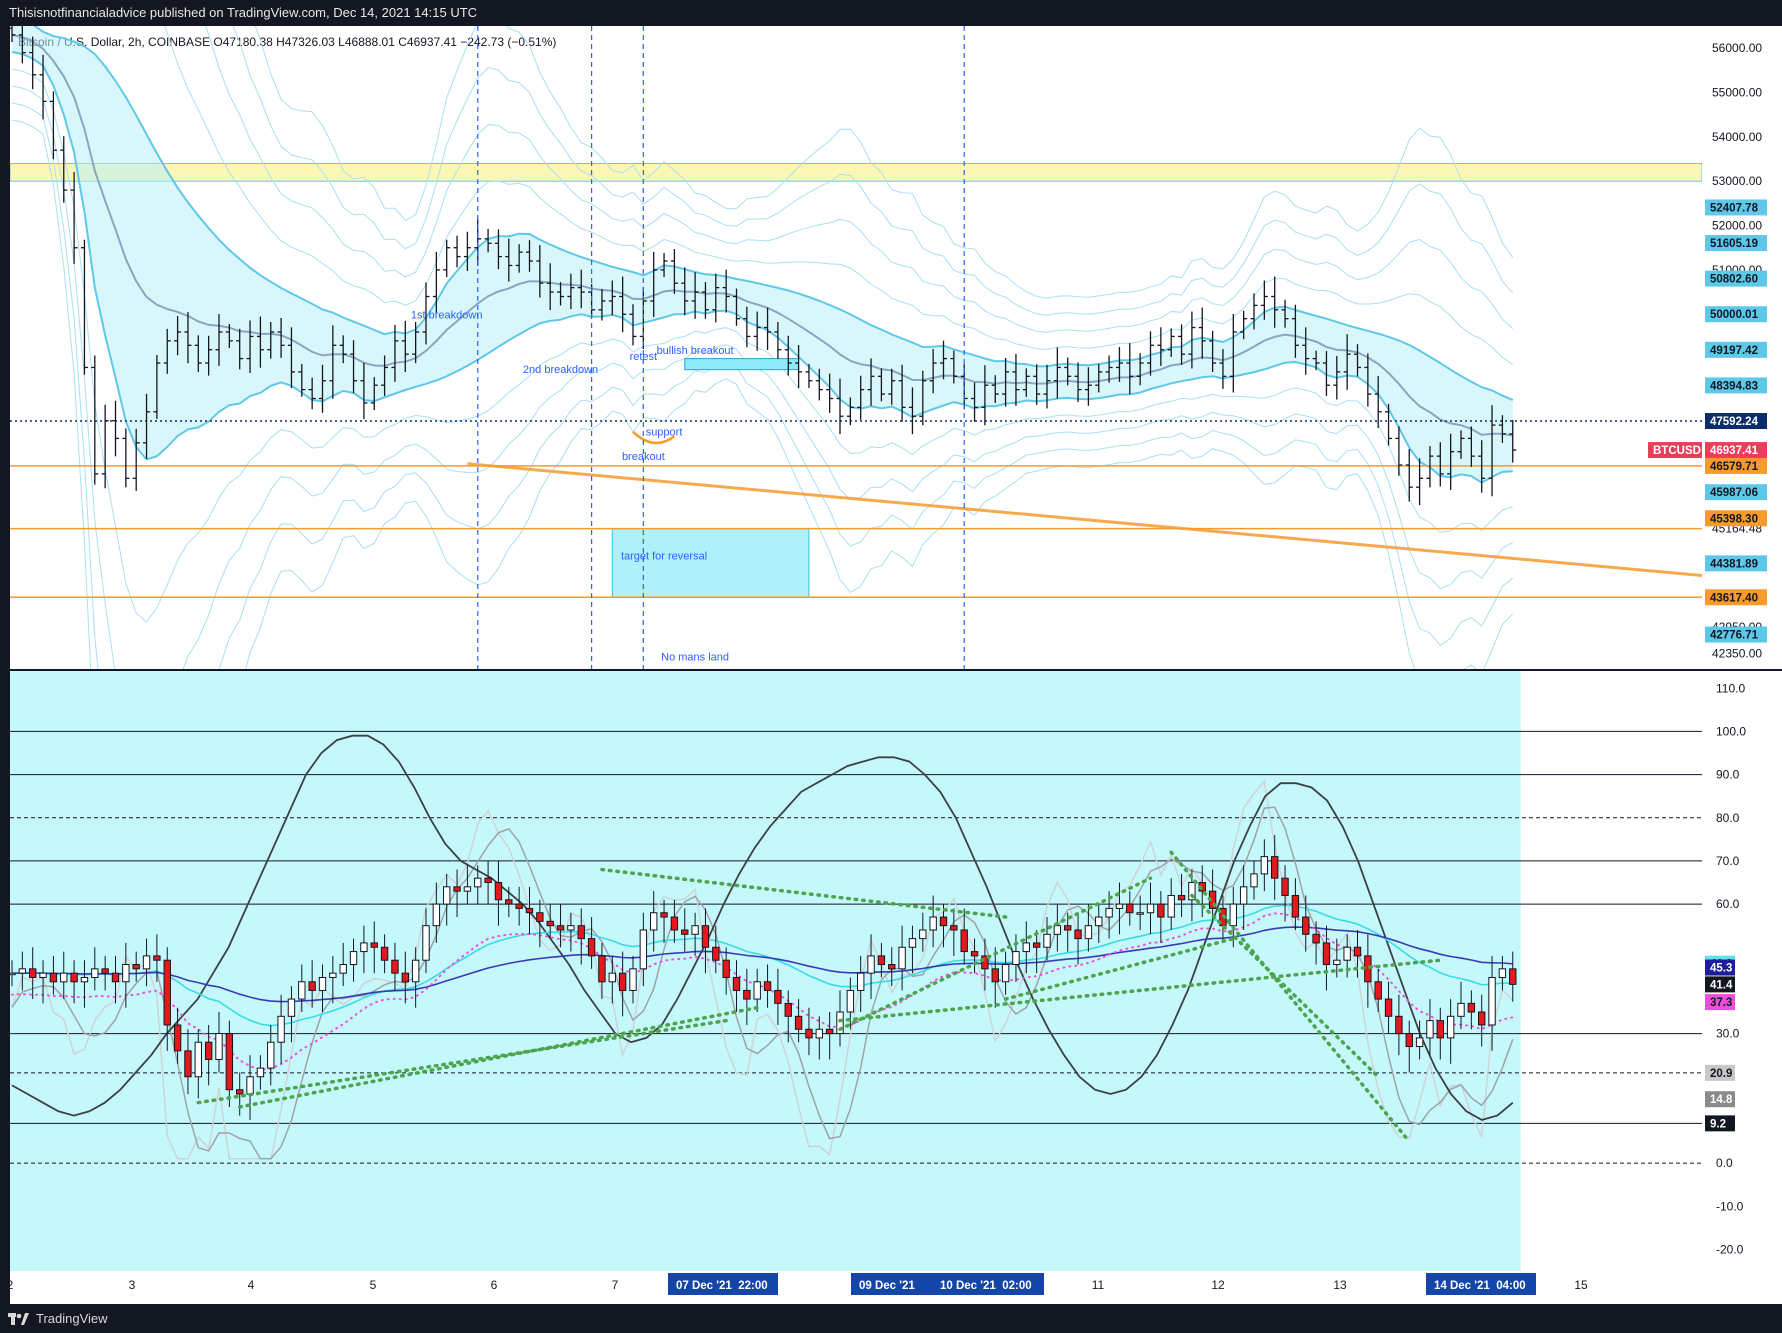  Describe the element at coordinates (1721, 985) in the screenshot. I see `oscillator-badge-label: 41.4` at that location.